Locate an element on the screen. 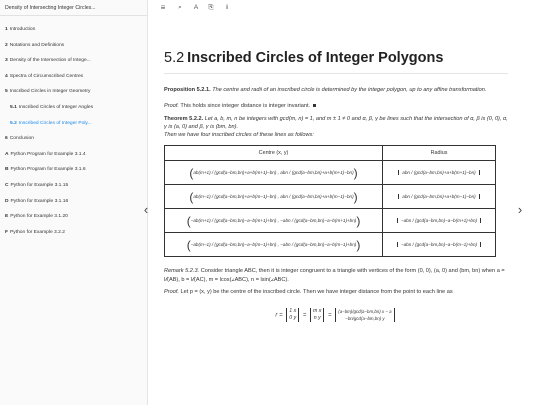  matrix-2-row-1: m x is located at coordinates (317, 311).